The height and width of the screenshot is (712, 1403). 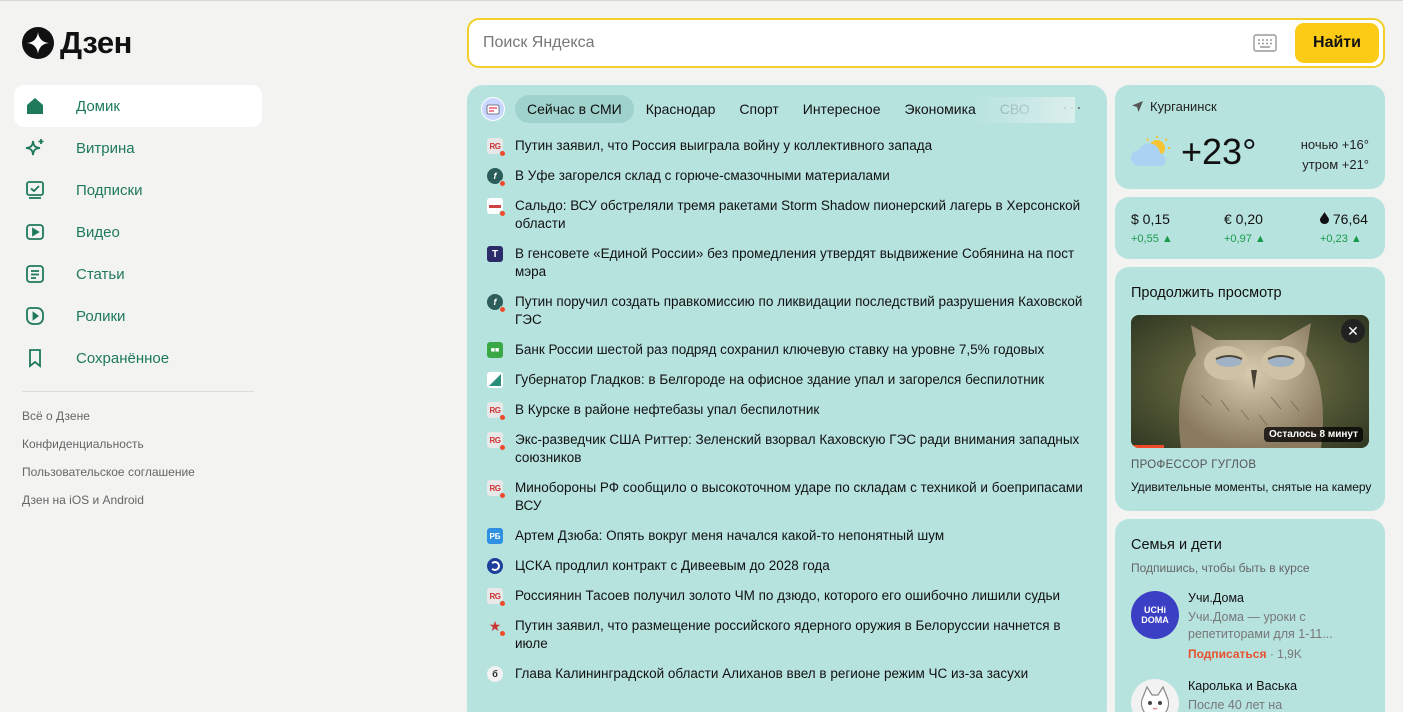 I want to click on logo: Дзен, so click(x=77, y=43).